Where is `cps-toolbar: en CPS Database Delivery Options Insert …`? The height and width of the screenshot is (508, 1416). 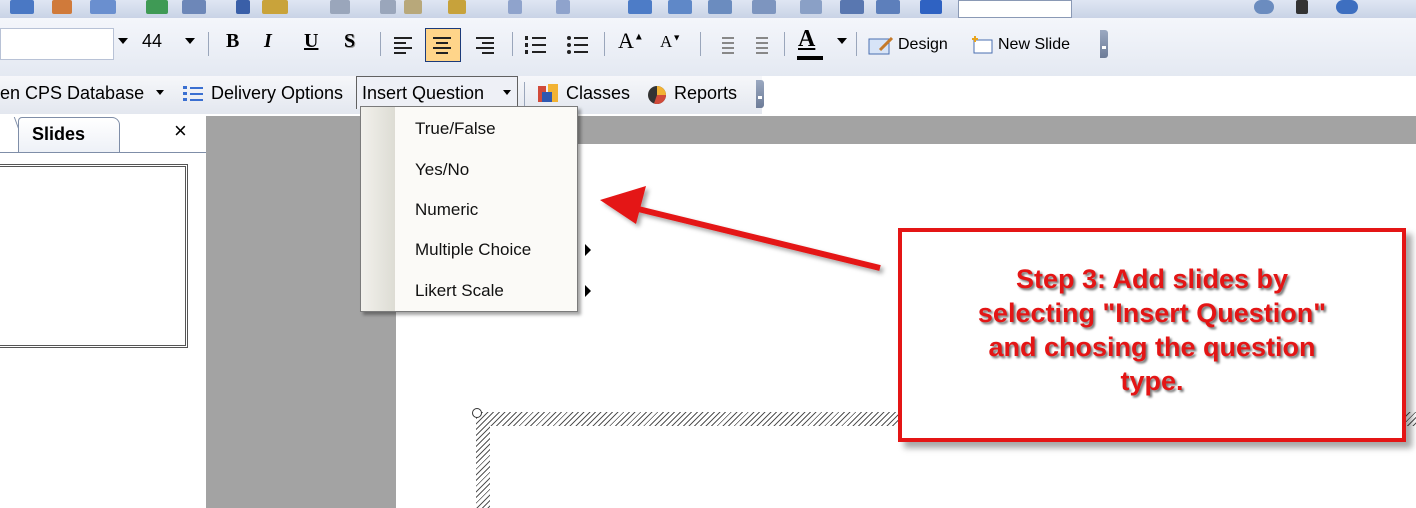 cps-toolbar: en CPS Database Delivery Options Insert … is located at coordinates (708, 96).